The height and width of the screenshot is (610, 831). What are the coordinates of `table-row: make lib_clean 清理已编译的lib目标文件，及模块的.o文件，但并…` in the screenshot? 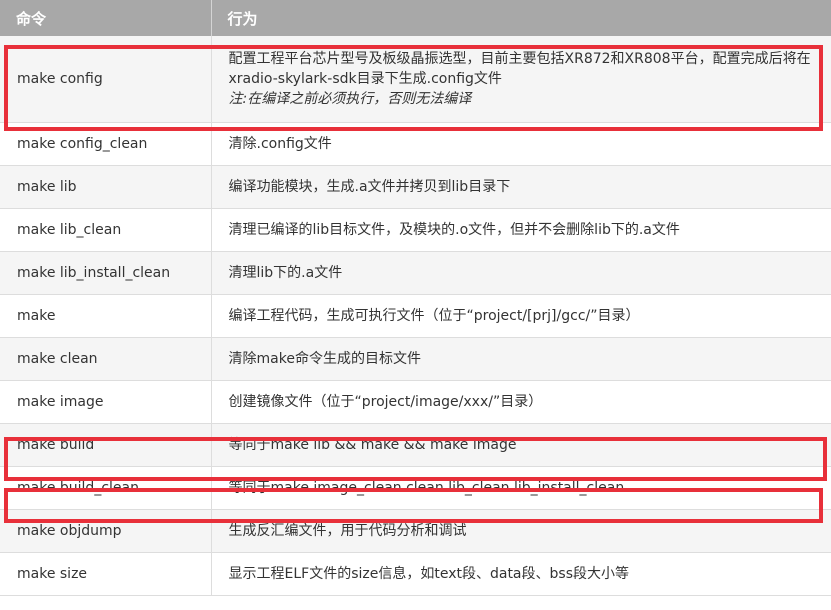 It's located at (415, 230).